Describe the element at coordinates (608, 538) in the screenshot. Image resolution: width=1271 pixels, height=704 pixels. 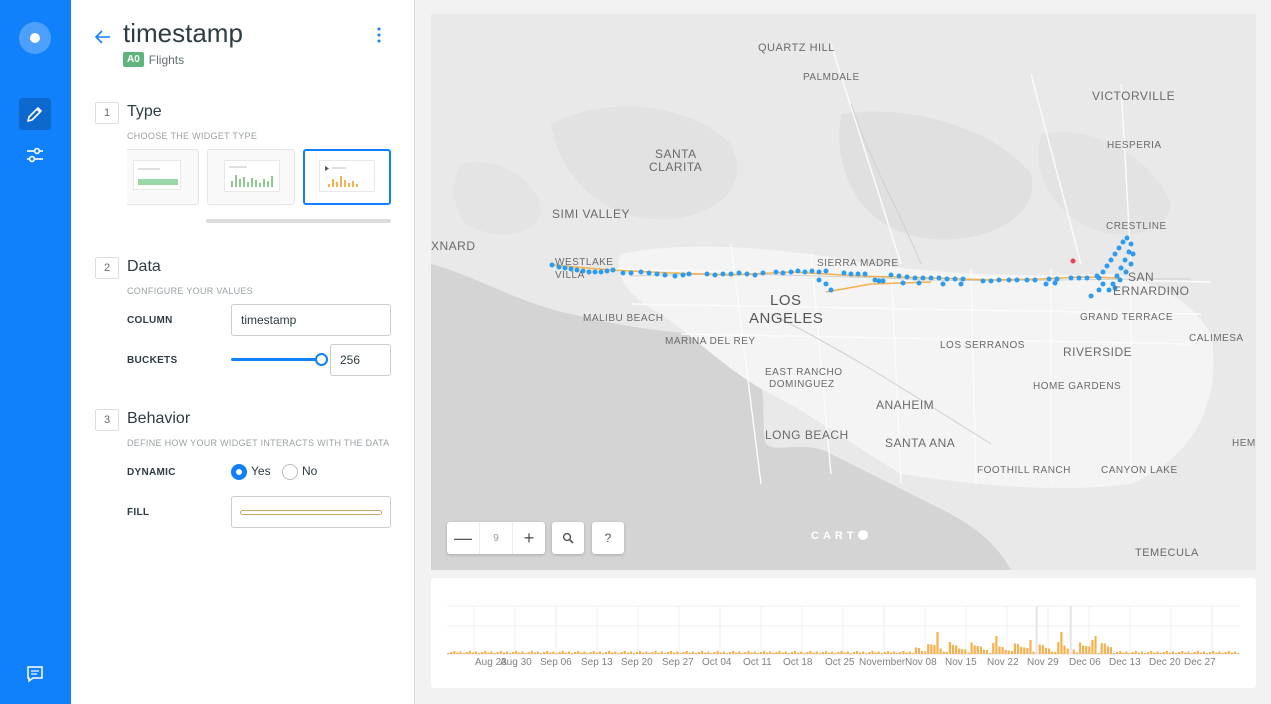
I see `help-button: ?` at that location.